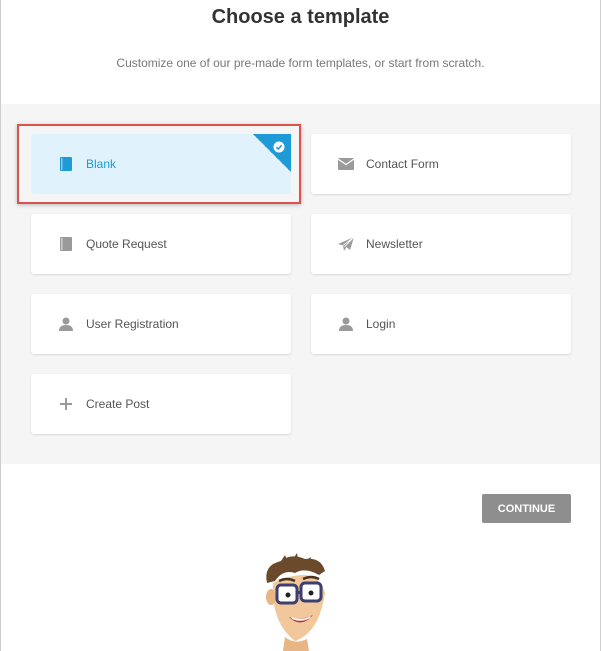 The height and width of the screenshot is (651, 601). What do you see at coordinates (394, 244) in the screenshot?
I see `template-label: Newsletter` at bounding box center [394, 244].